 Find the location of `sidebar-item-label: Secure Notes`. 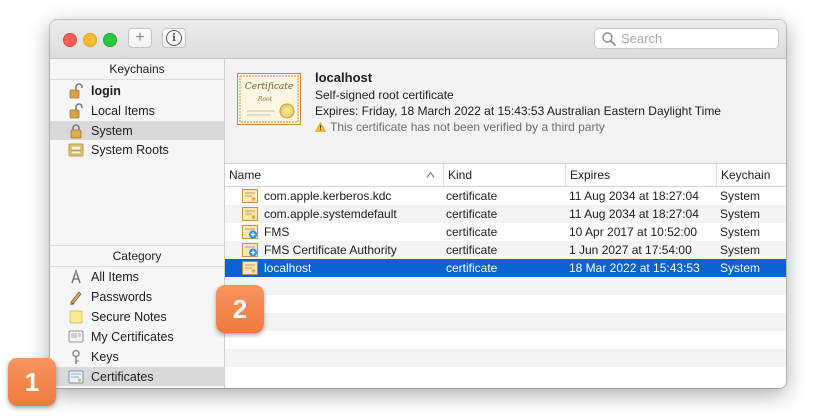

sidebar-item-label: Secure Notes is located at coordinates (129, 316).